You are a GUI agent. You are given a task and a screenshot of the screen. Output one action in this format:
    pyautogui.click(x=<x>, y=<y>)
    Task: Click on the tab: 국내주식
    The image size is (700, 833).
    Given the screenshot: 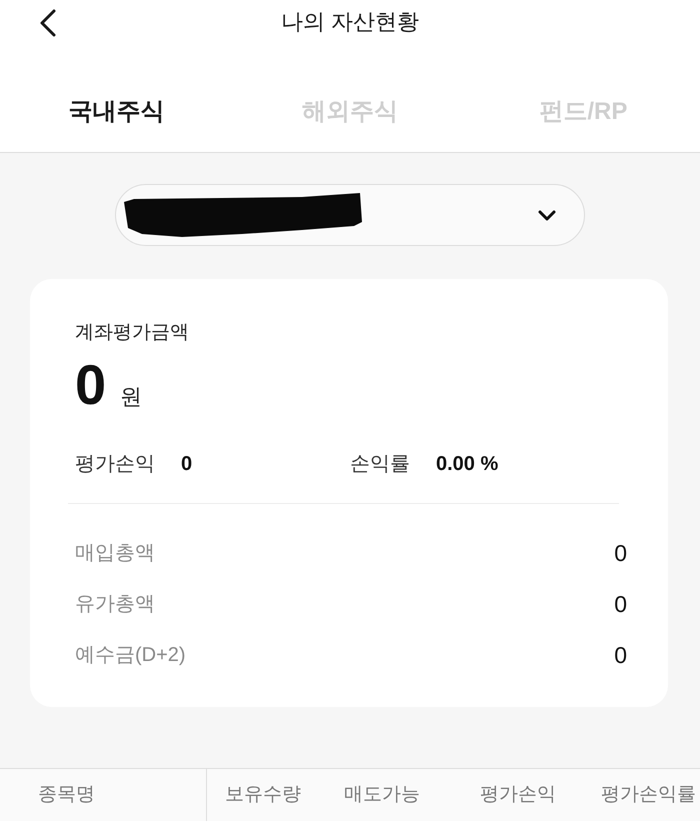 What is the action you would take?
    pyautogui.click(x=116, y=112)
    